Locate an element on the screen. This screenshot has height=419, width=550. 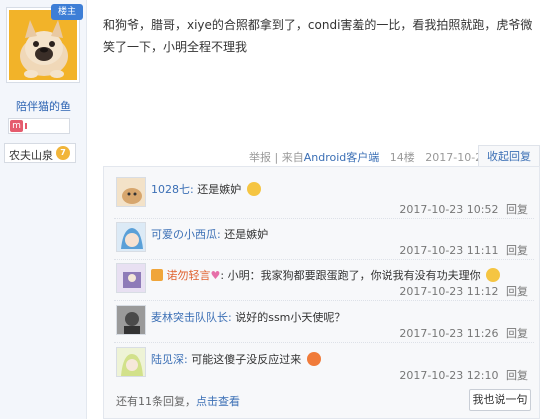
dog-illustration is located at coordinates (43, 45).